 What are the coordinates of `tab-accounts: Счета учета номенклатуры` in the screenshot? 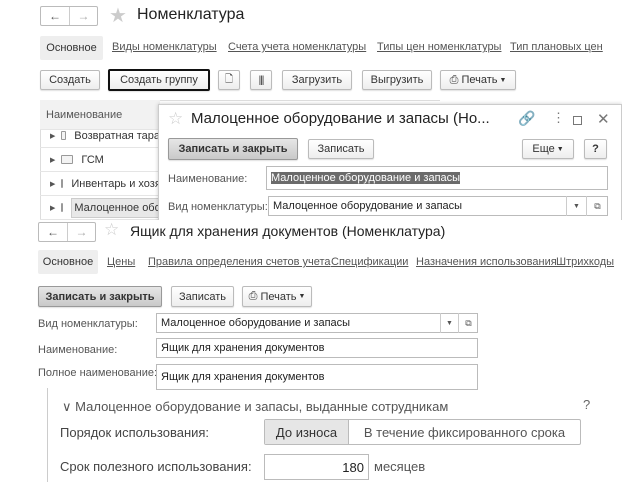 It's located at (297, 47).